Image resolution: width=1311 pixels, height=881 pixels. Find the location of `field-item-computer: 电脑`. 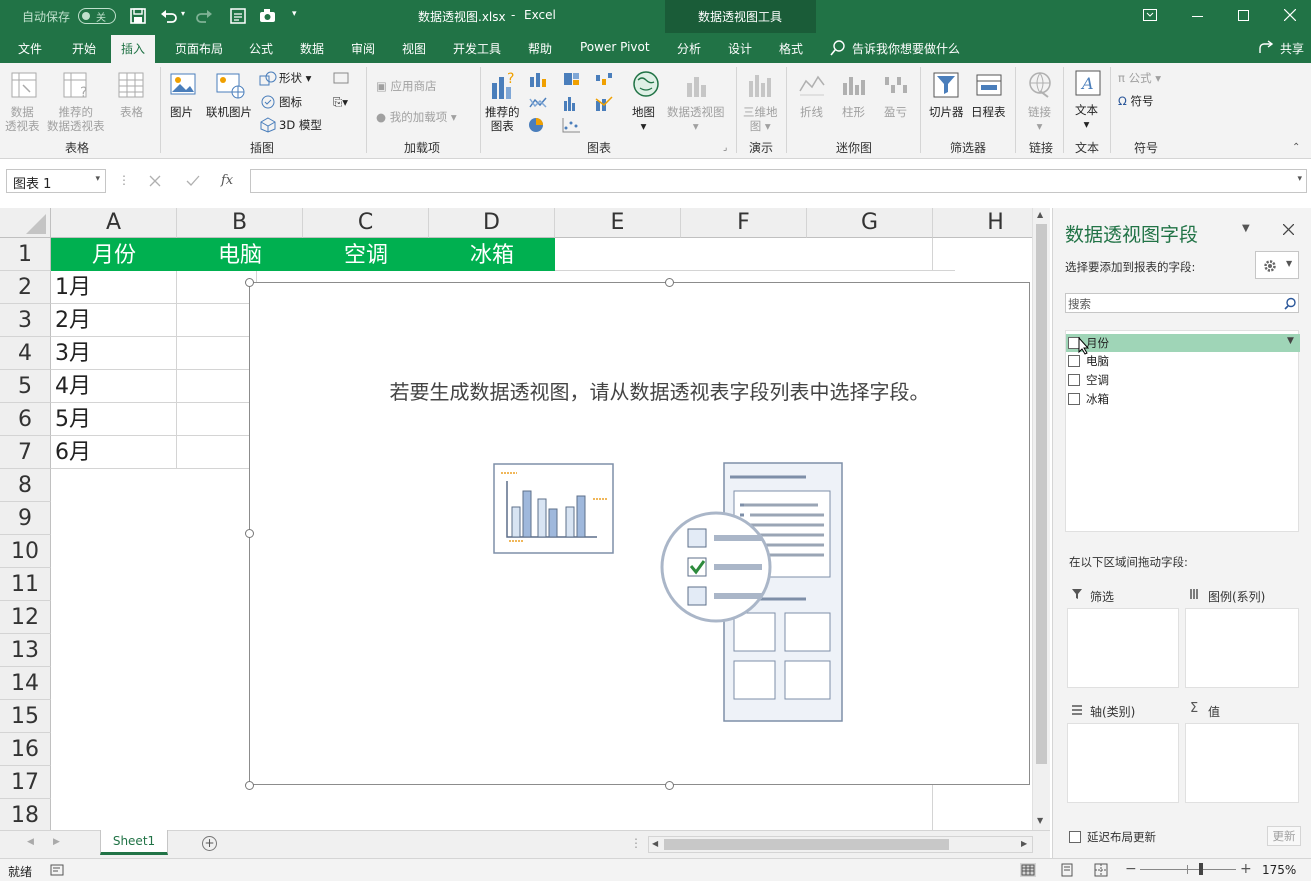

field-item-computer: 电脑 is located at coordinates (1088, 361).